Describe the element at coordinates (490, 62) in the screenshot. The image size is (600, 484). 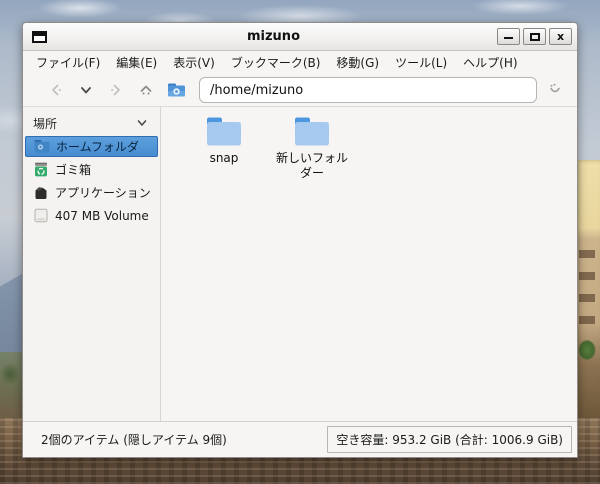
I see `menu-help: ヘルプ(H)` at that location.